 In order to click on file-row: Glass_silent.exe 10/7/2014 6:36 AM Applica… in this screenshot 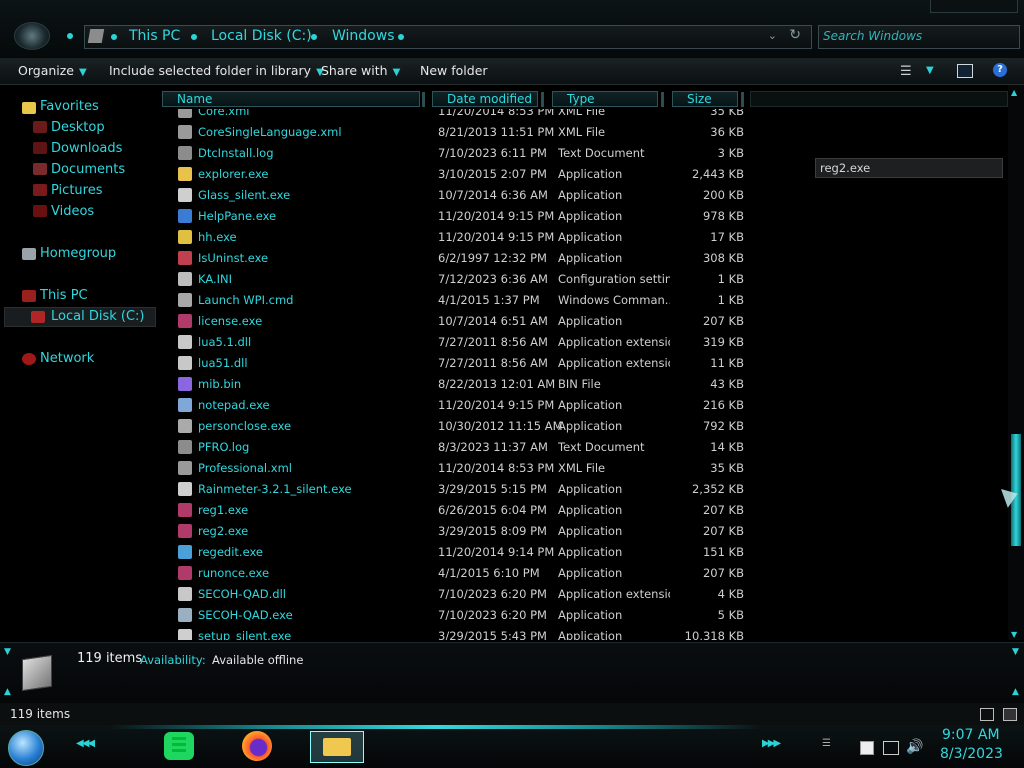, I will do `click(584, 195)`.